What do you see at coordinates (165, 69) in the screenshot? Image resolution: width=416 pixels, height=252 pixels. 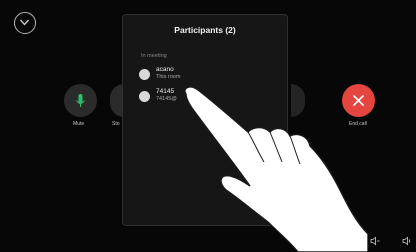 I see `participant-name: acano` at bounding box center [165, 69].